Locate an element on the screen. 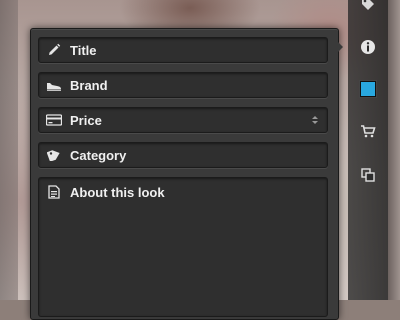 The height and width of the screenshot is (320, 400). left-shadow-strip is located at coordinates (9, 150).